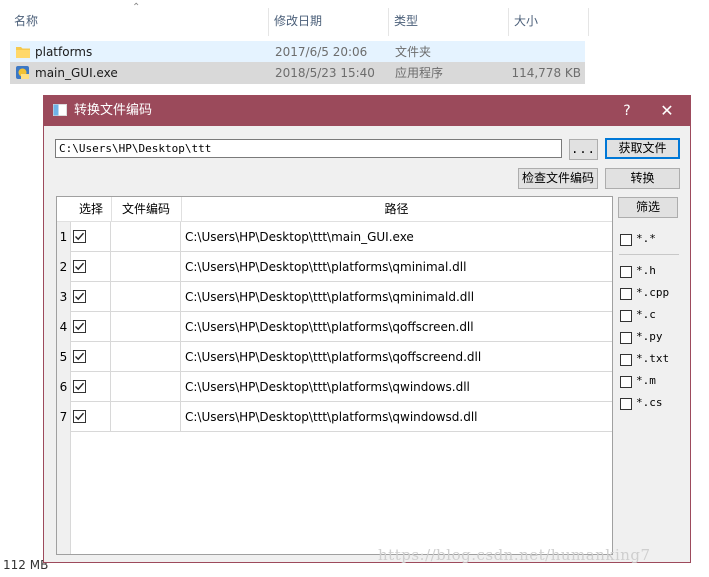 The width and height of the screenshot is (709, 577). What do you see at coordinates (308, 148) in the screenshot?
I see `path-input: C:\Users\HP\Desktop\ttt` at bounding box center [308, 148].